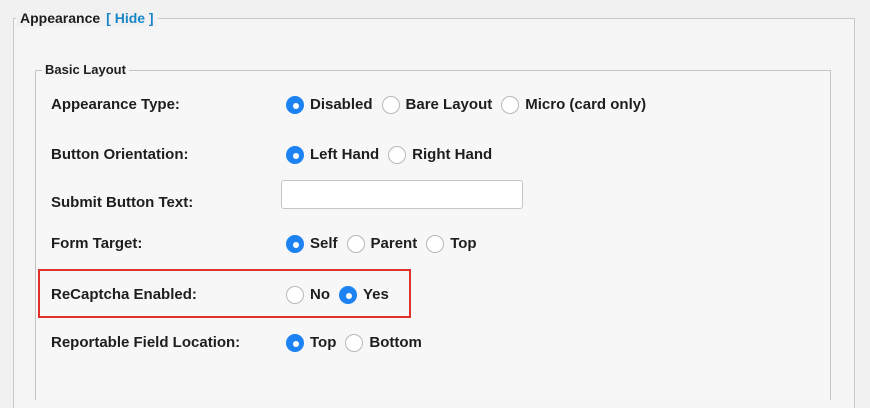  What do you see at coordinates (320, 294) in the screenshot?
I see `recaptcha-no-label: No` at bounding box center [320, 294].